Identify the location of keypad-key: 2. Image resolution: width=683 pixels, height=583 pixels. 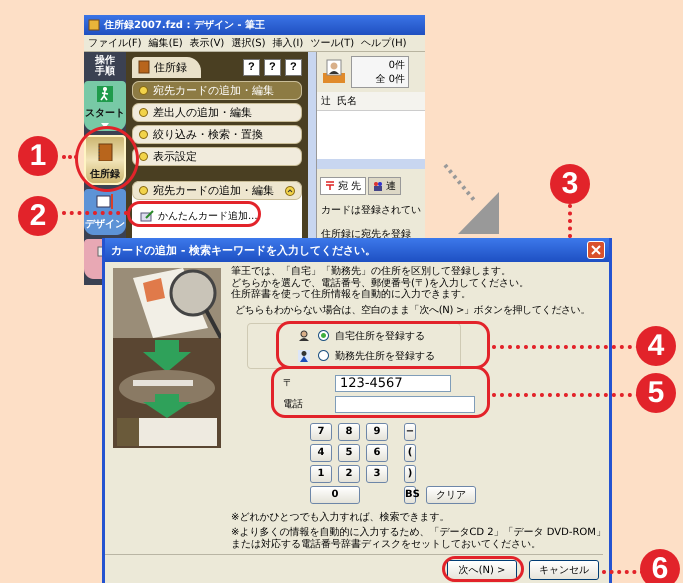
(349, 473).